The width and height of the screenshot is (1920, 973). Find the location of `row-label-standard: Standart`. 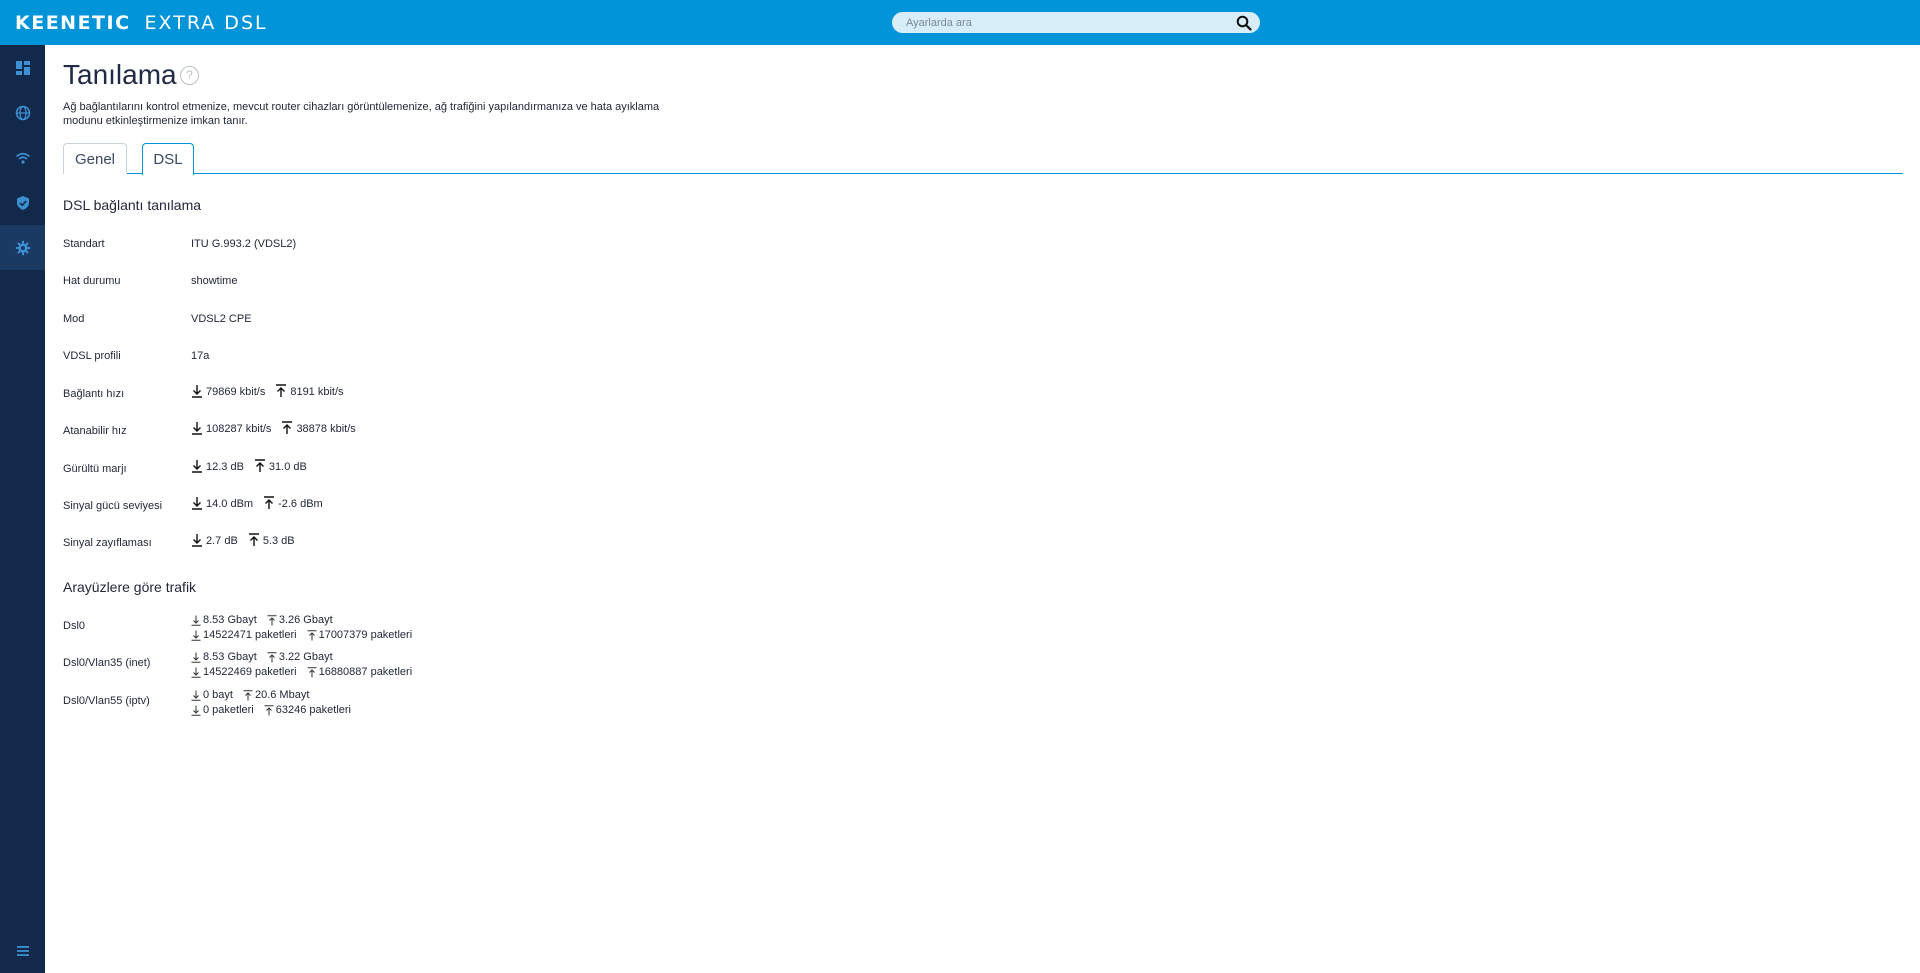

row-label-standard: Standart is located at coordinates (84, 244).